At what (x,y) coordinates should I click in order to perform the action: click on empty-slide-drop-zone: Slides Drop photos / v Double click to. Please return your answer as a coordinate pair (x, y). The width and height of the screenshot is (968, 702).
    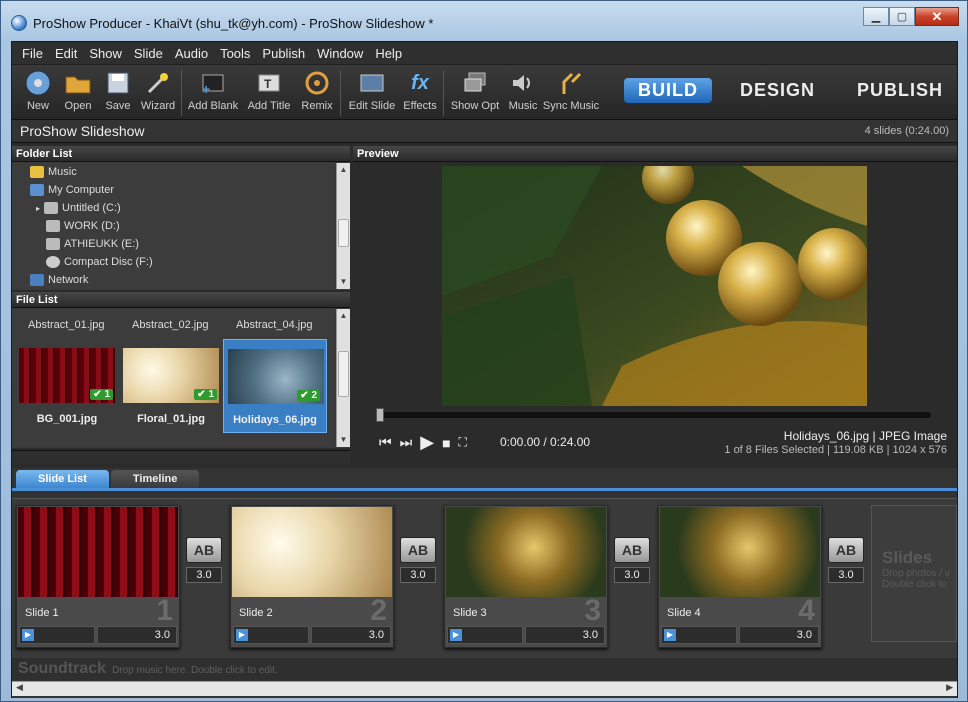
    Looking at the image, I should click on (914, 573).